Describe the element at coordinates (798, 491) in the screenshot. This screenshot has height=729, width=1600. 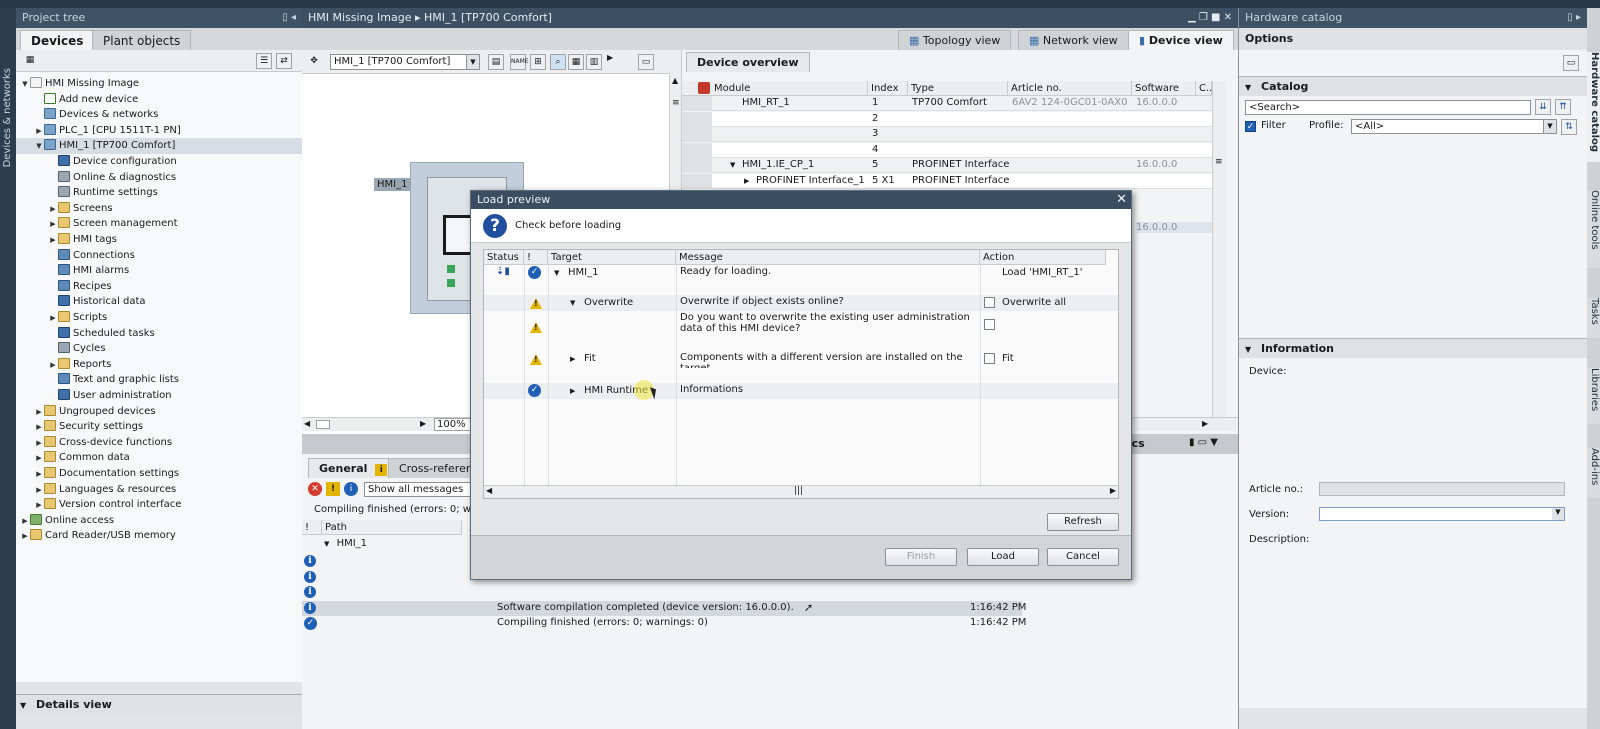
I see `dialog-scroll-grip-icon: |||` at that location.